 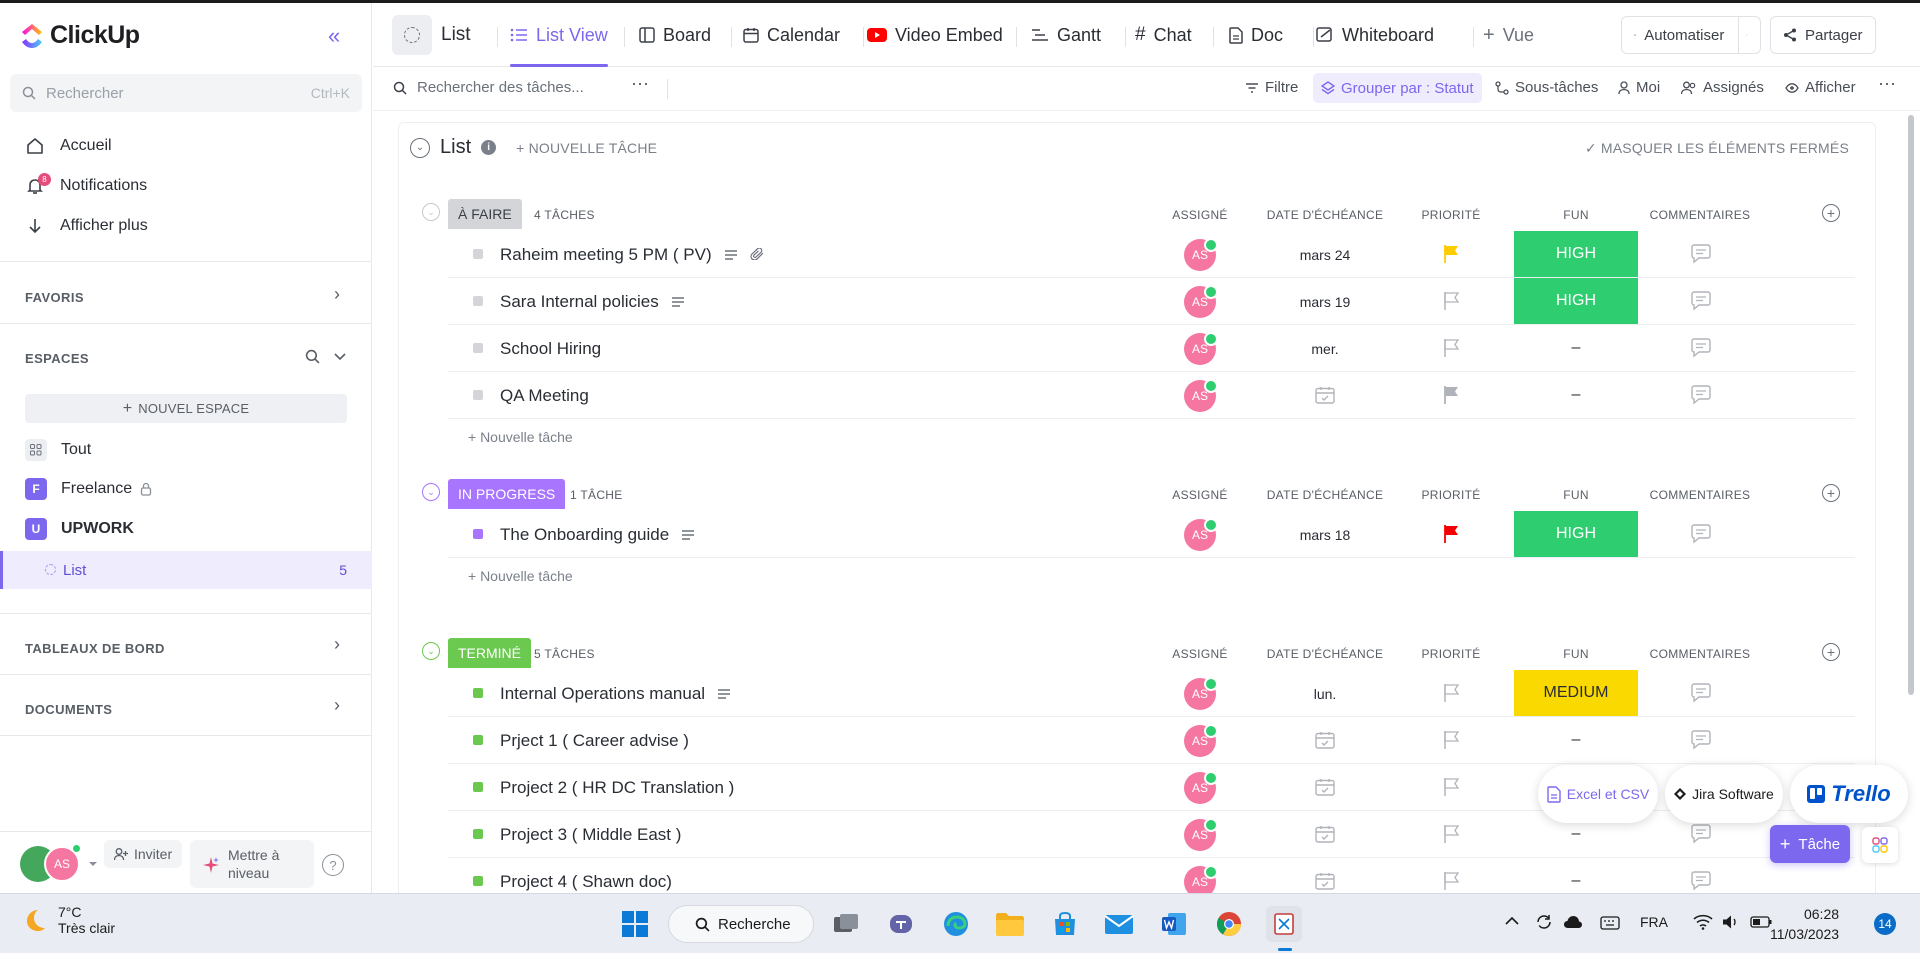 I want to click on chrome-icon, so click(x=1229, y=924).